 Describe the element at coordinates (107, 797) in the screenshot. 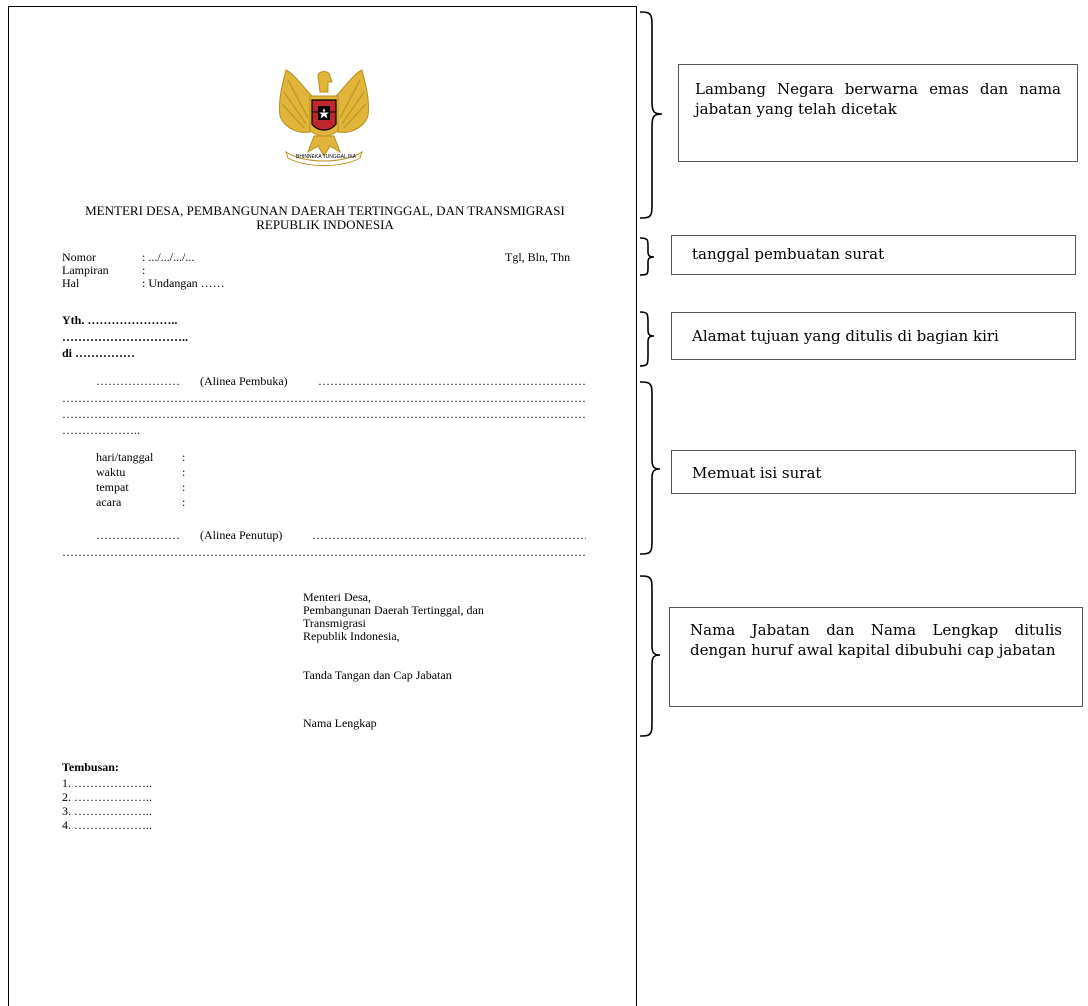

I see `tembusan-item: 2. ………………..` at that location.